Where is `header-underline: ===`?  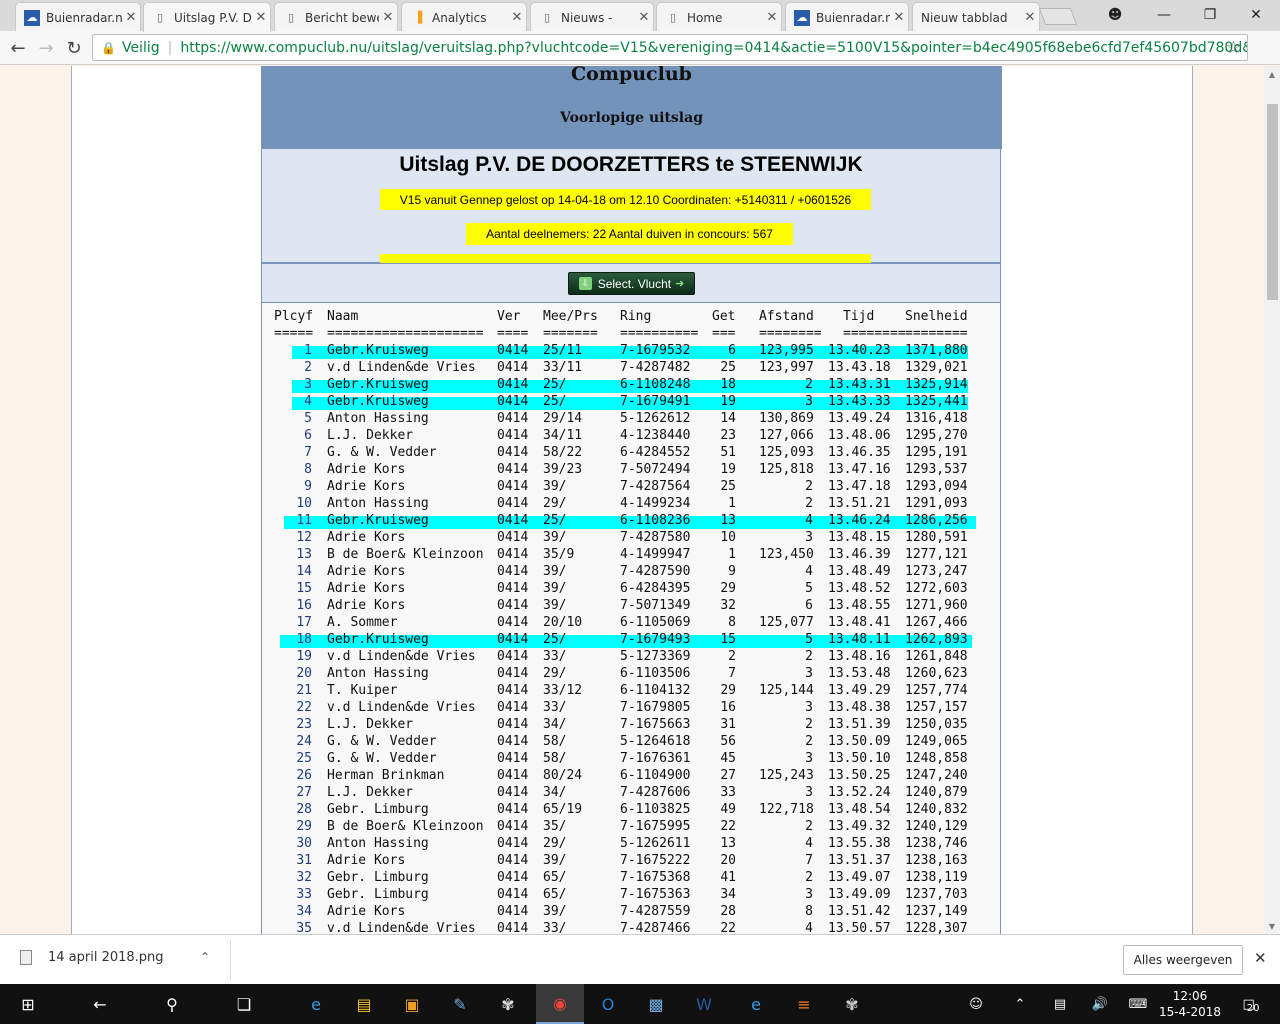
header-underline: === is located at coordinates (724, 333).